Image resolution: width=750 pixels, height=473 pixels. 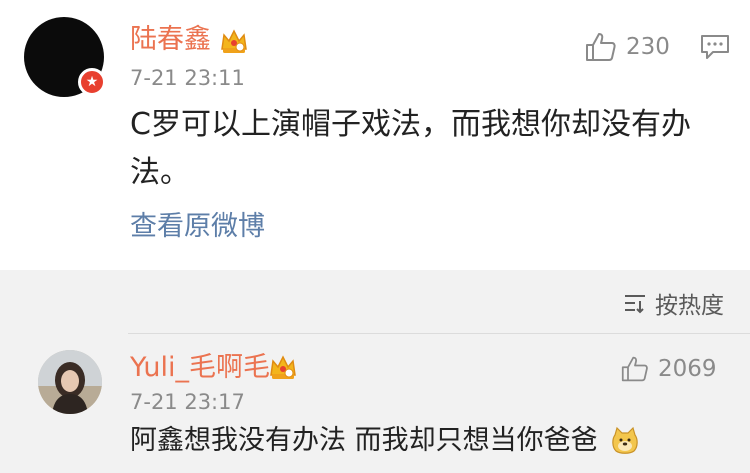 I want to click on view-original-weibo-link: 查看原微博, so click(x=197, y=227).